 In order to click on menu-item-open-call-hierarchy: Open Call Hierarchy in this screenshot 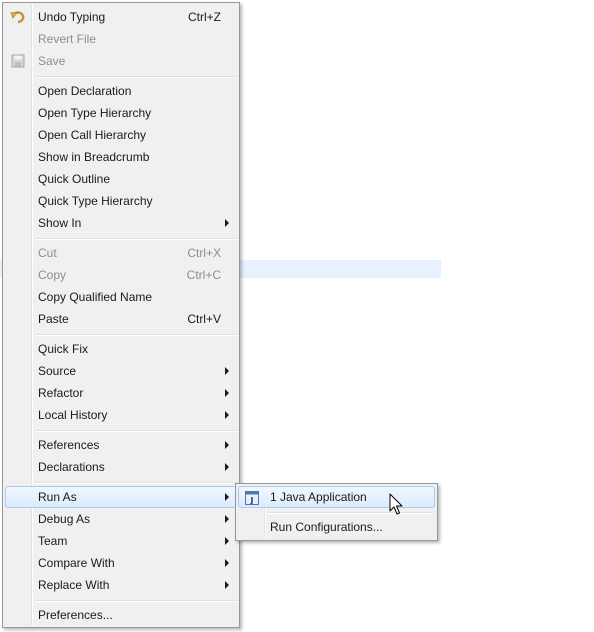, I will do `click(121, 135)`.